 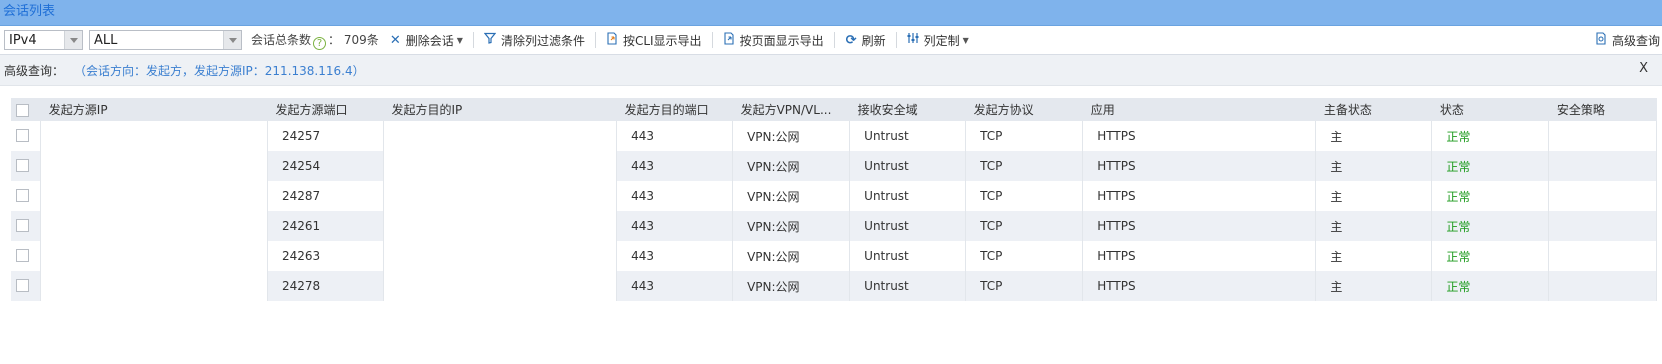 What do you see at coordinates (395, 40) in the screenshot?
I see `close-x-icon: ✕` at bounding box center [395, 40].